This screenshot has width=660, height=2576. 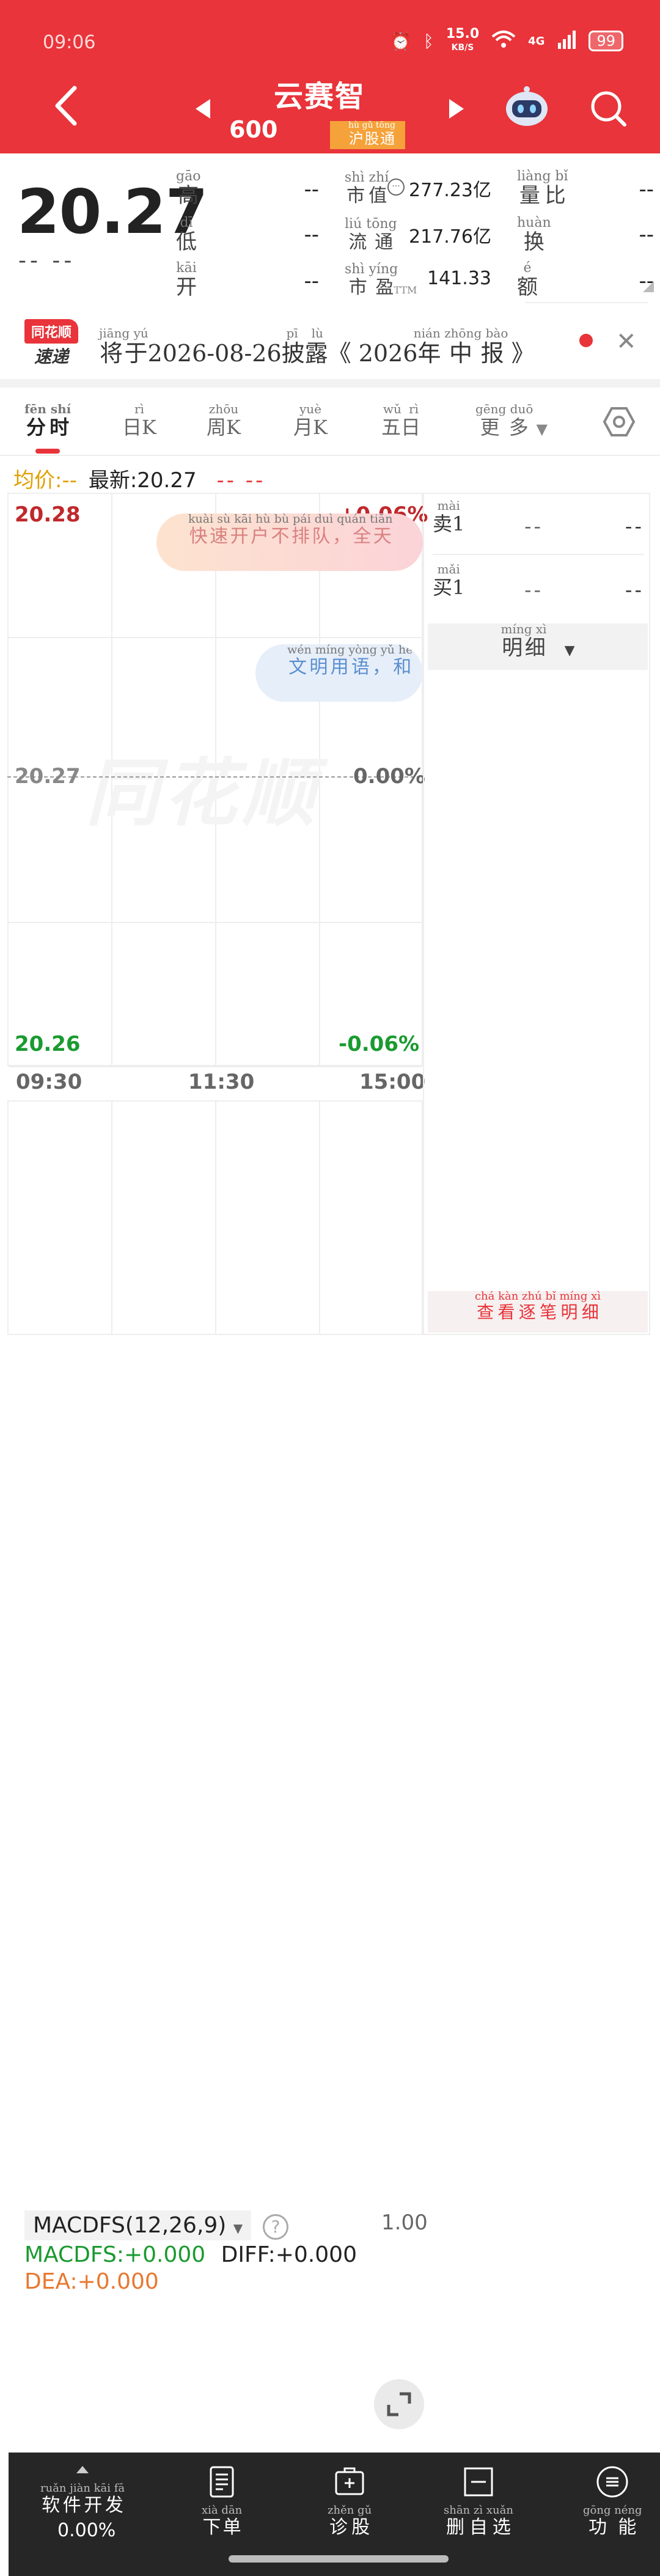 What do you see at coordinates (48, 777) in the screenshot?
I see `y-mid-price: 20.27` at bounding box center [48, 777].